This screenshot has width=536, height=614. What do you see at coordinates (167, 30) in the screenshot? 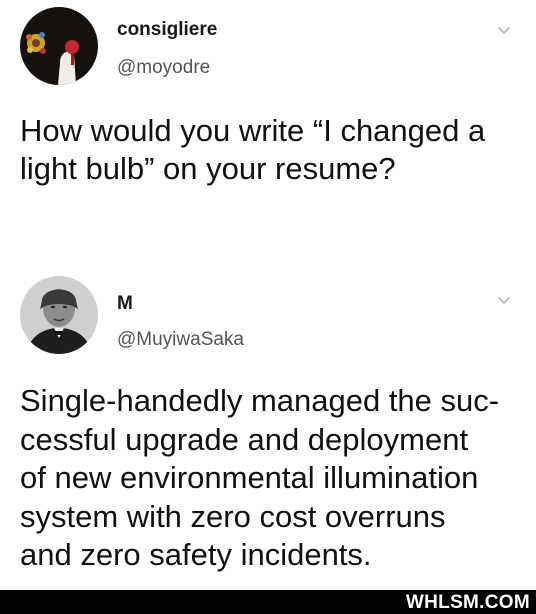
I see `display-name: consigliere` at bounding box center [167, 30].